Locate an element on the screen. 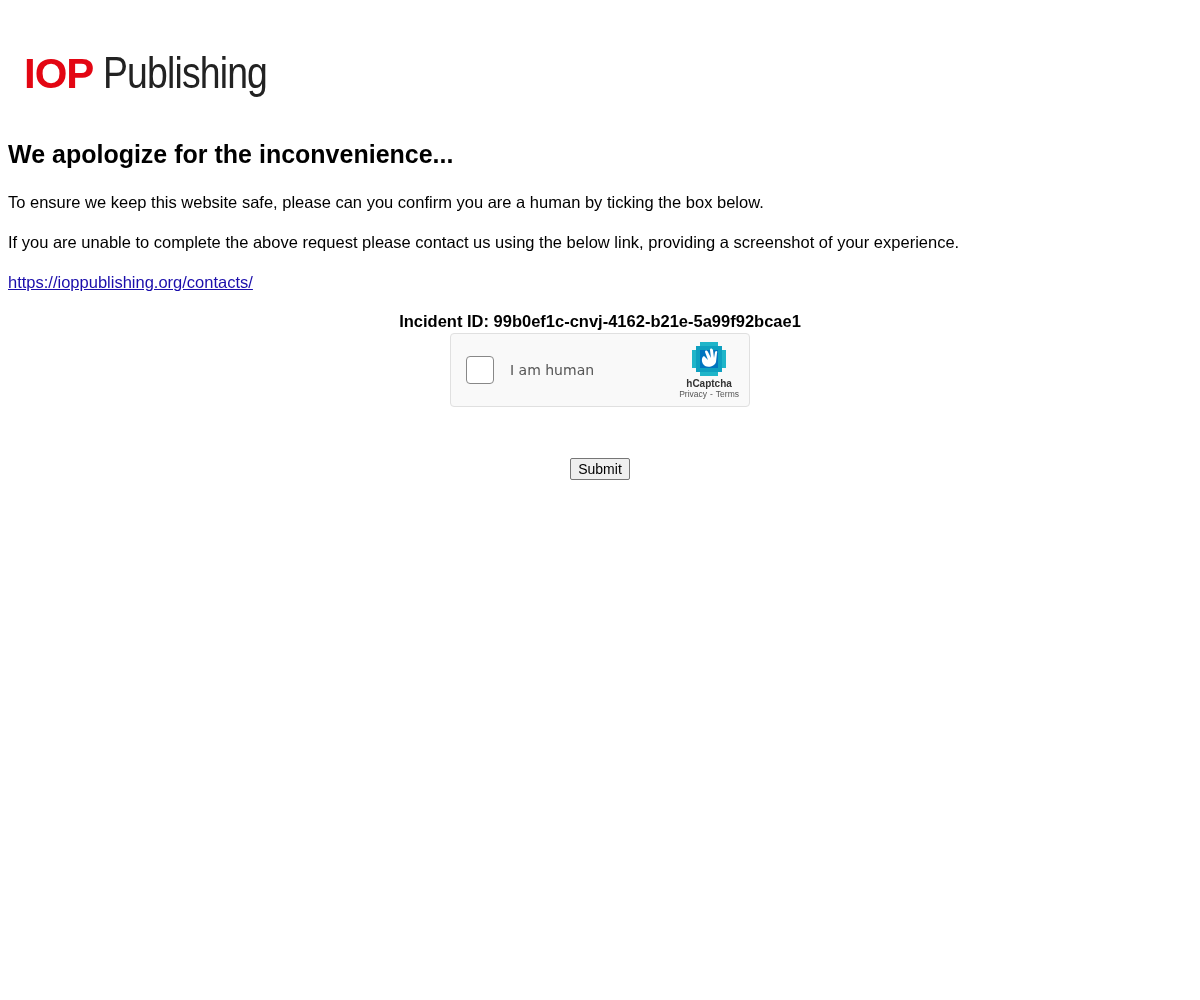 The width and height of the screenshot is (1200, 1000). captcha-checkbox is located at coordinates (480, 370).